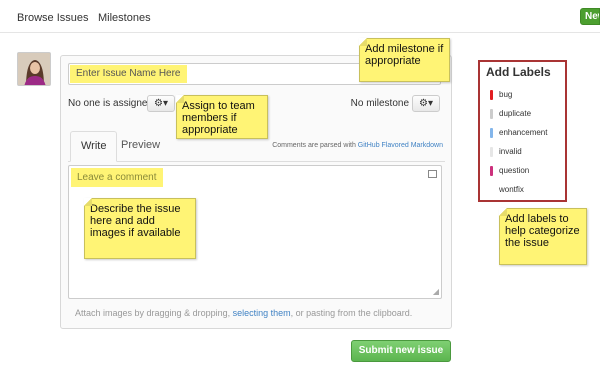  I want to click on avatar, so click(34, 69).